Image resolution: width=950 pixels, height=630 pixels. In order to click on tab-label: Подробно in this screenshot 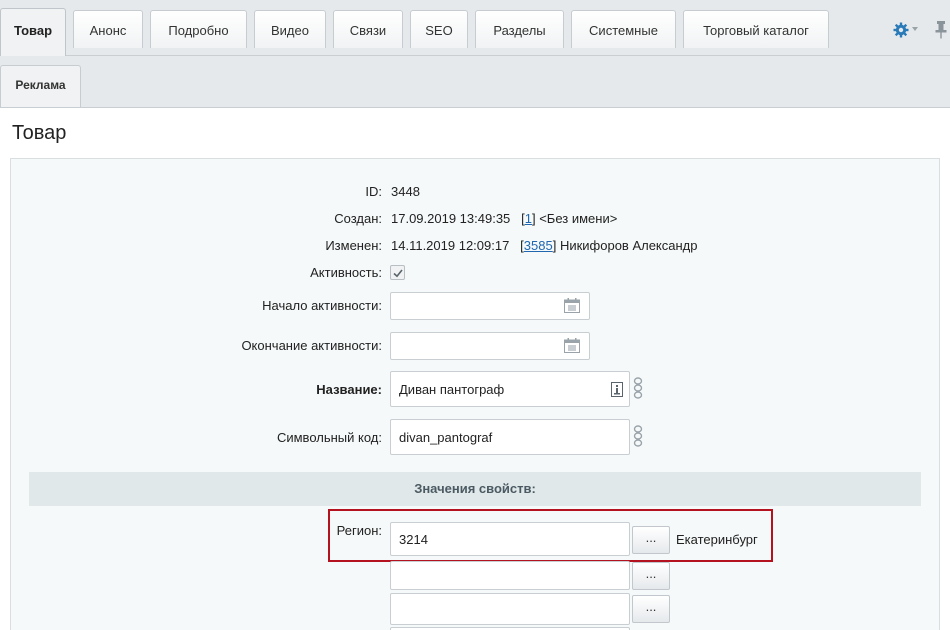, I will do `click(198, 30)`.